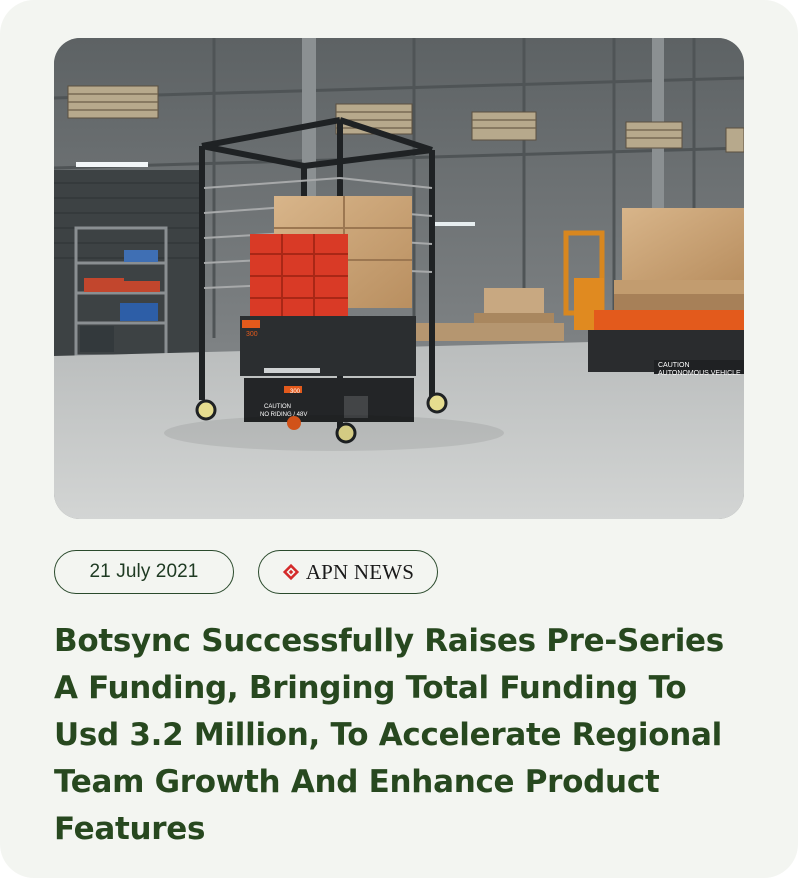  I want to click on robot-model-label-top: 300, so click(252, 334).